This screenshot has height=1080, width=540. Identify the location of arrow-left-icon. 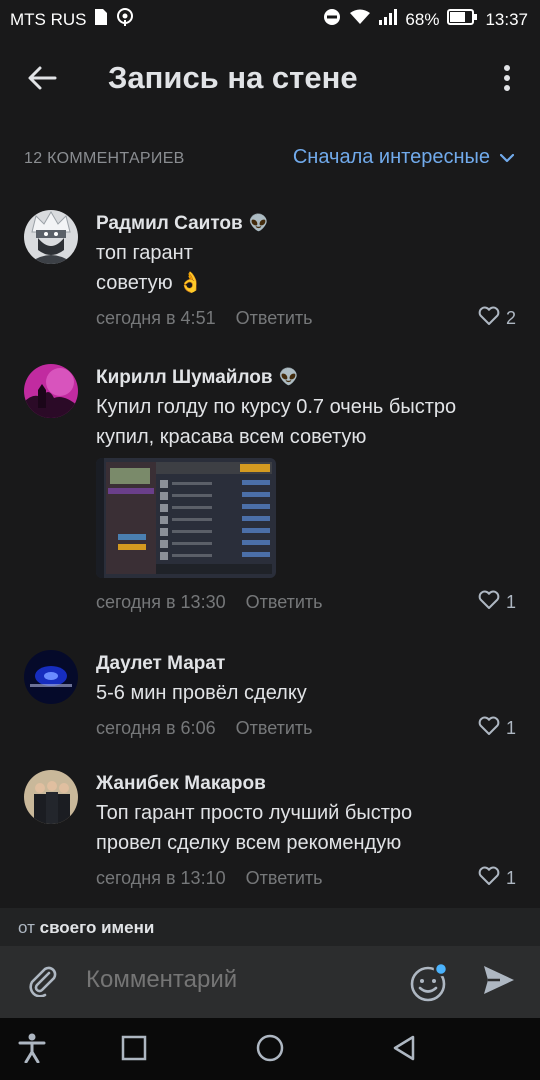
(42, 80).